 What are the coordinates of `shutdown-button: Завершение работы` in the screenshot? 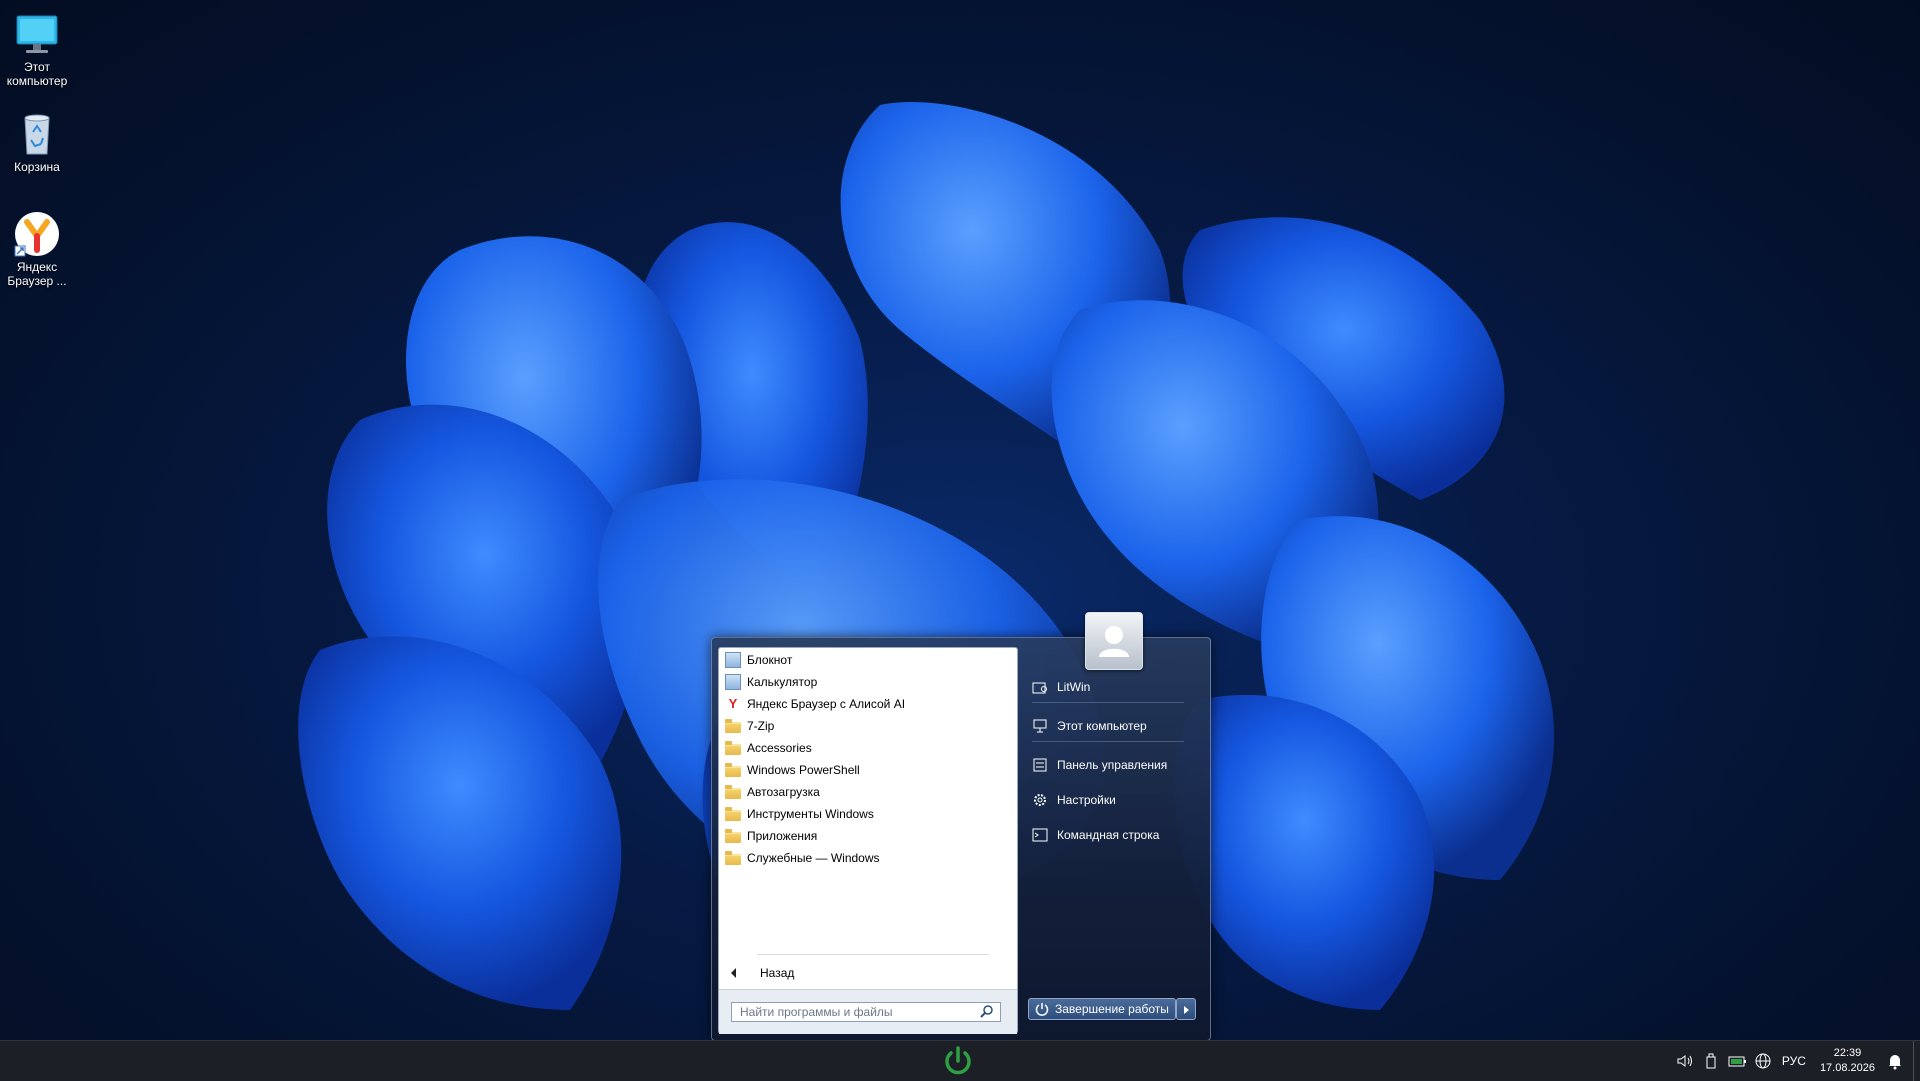 It's located at (1102, 1009).